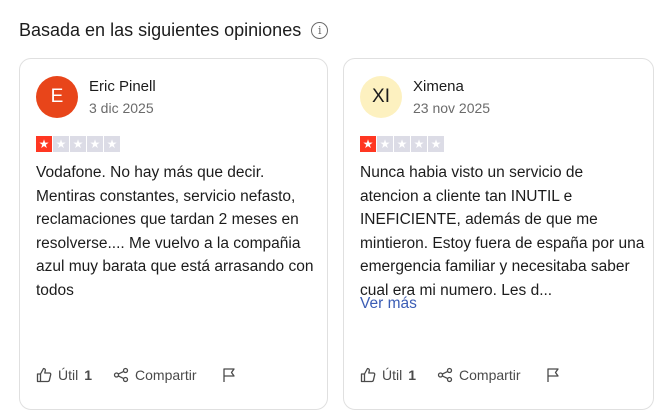 This screenshot has height=417, width=667. Describe the element at coordinates (160, 30) in the screenshot. I see `section-title: Basada en las siguientes opiniones` at that location.